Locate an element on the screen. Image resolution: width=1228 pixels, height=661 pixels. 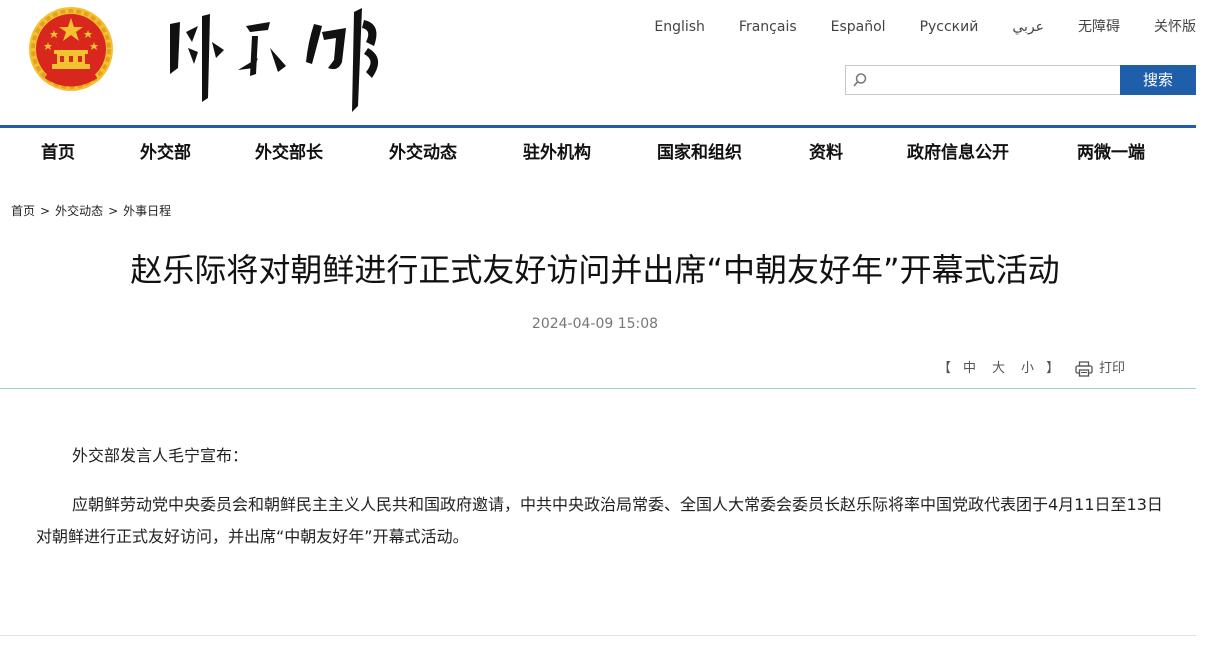
lang-english-link: English is located at coordinates (679, 27).